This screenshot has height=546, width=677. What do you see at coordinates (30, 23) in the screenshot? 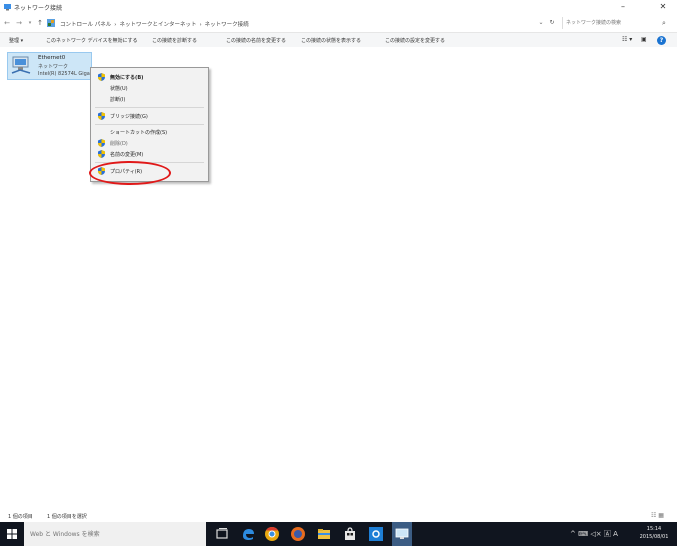
I see `recent-locations-button: ▾` at bounding box center [30, 23].